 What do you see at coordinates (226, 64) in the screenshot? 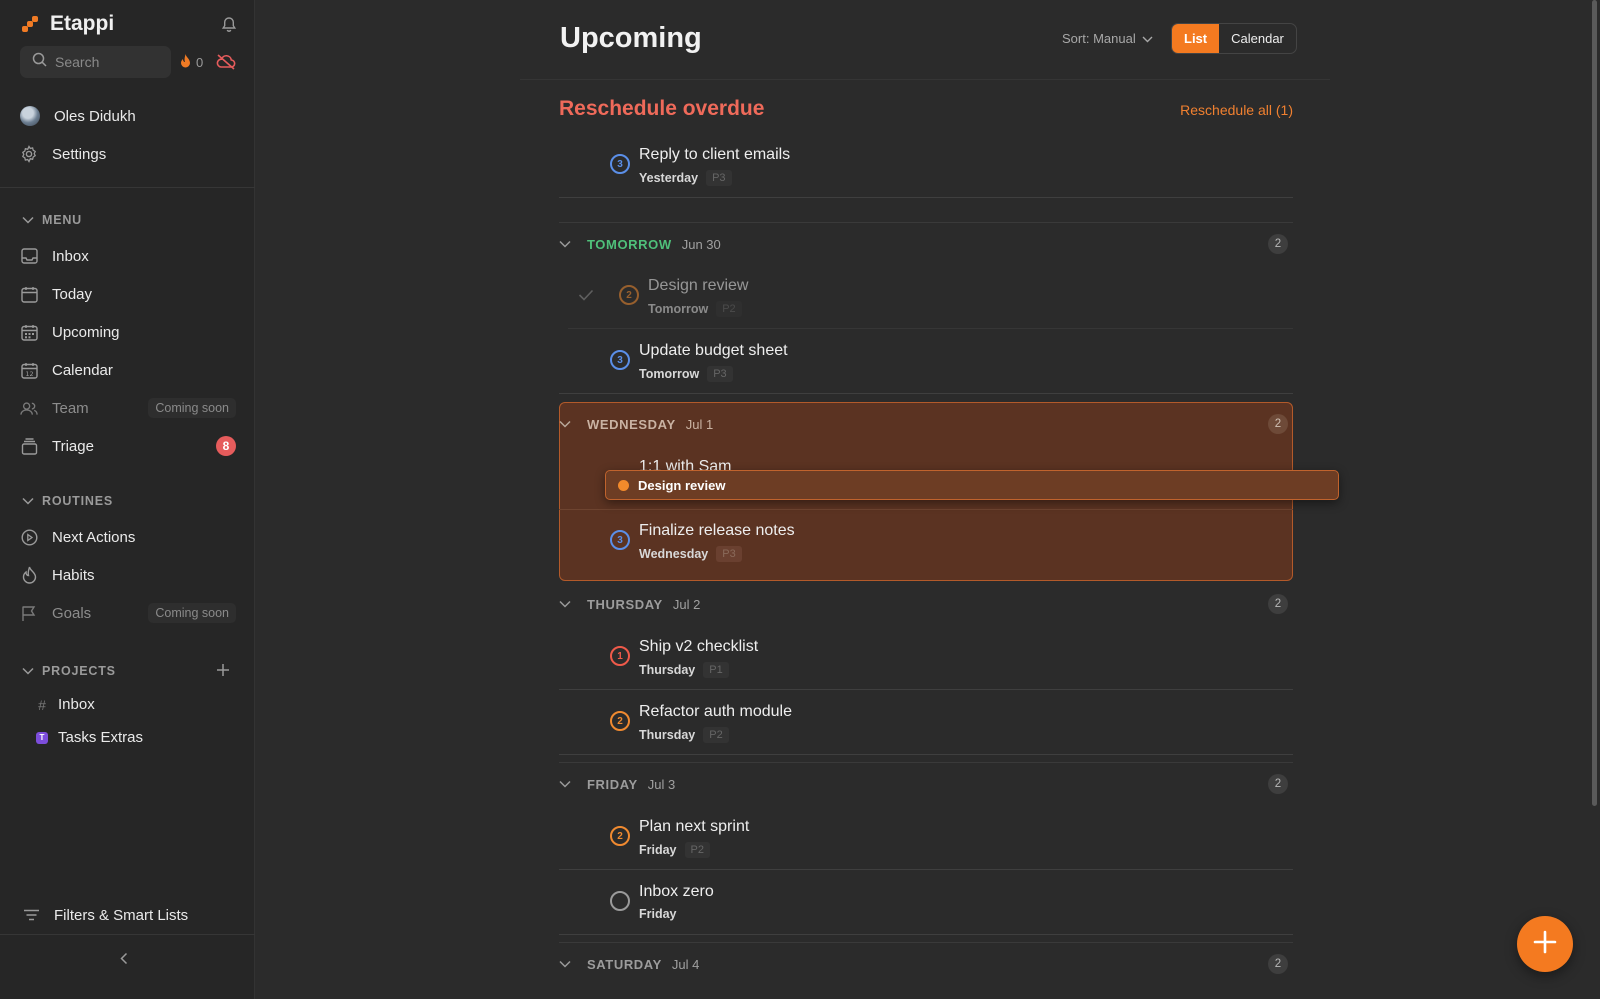
I see `cloud-off-icon` at bounding box center [226, 64].